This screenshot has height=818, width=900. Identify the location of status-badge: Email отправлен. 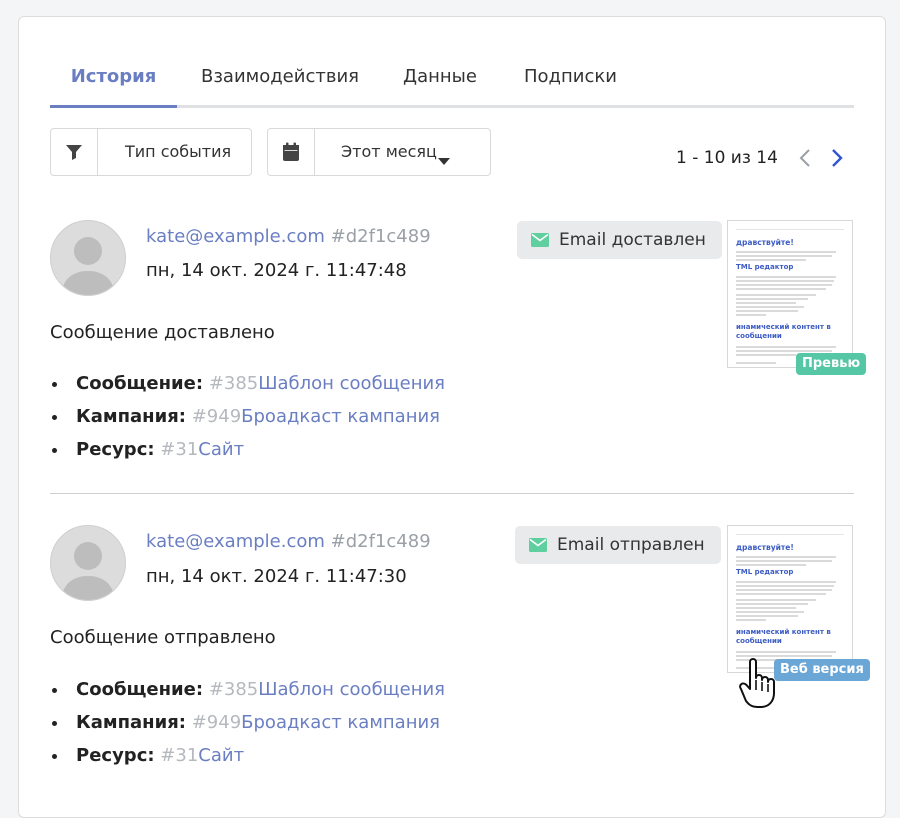
(618, 545).